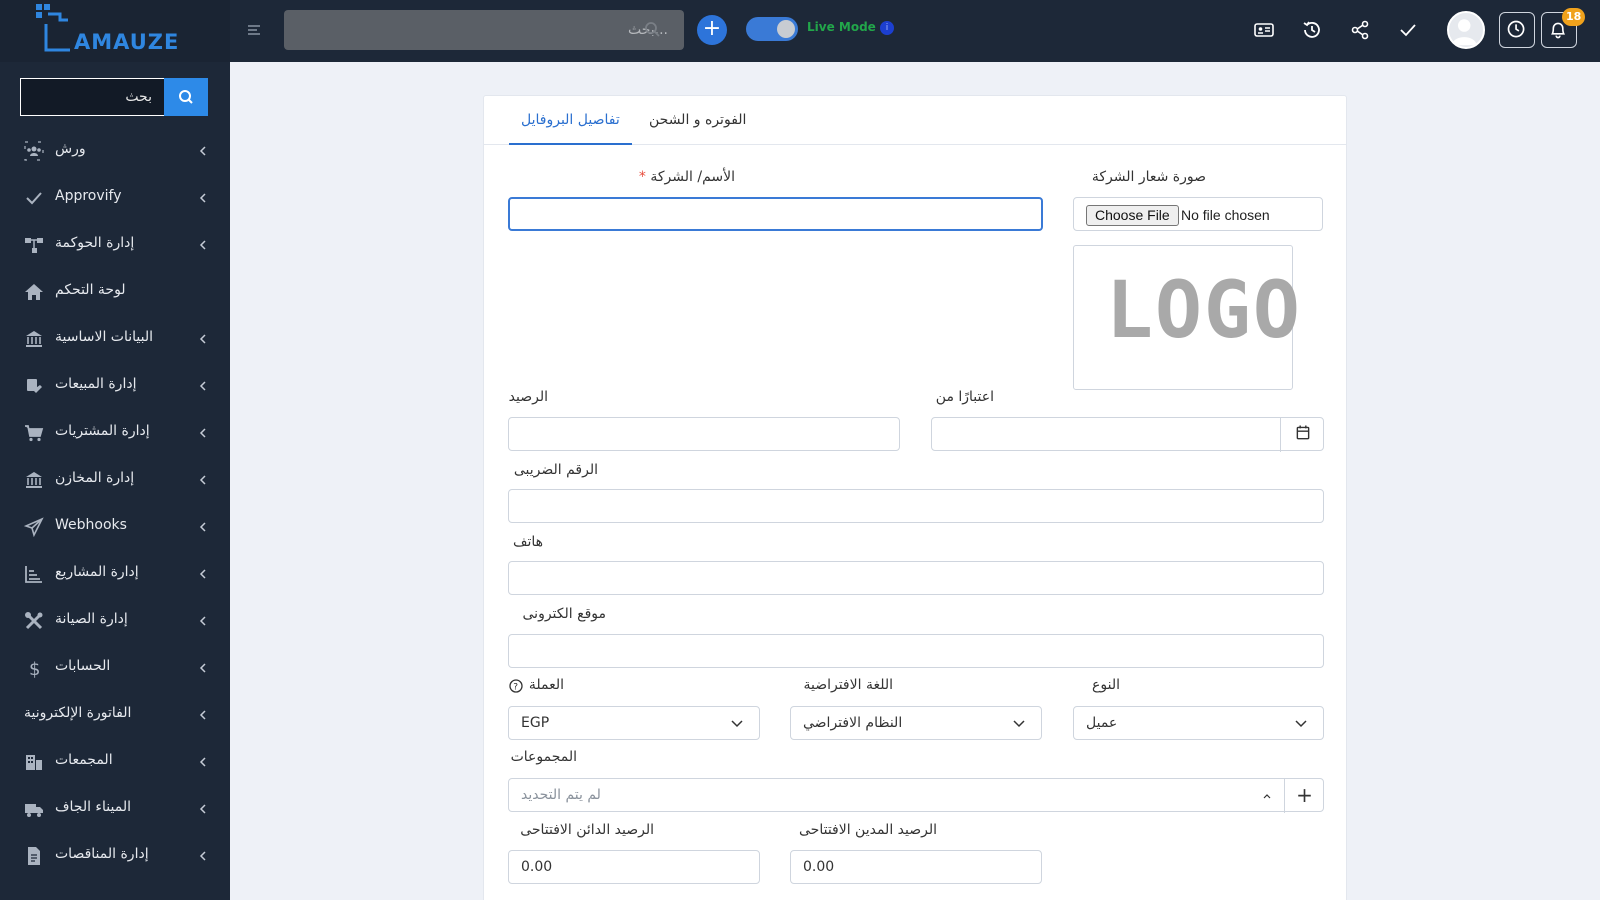 The width and height of the screenshot is (1600, 900). I want to click on opening-credit-input: 0.00, so click(634, 867).